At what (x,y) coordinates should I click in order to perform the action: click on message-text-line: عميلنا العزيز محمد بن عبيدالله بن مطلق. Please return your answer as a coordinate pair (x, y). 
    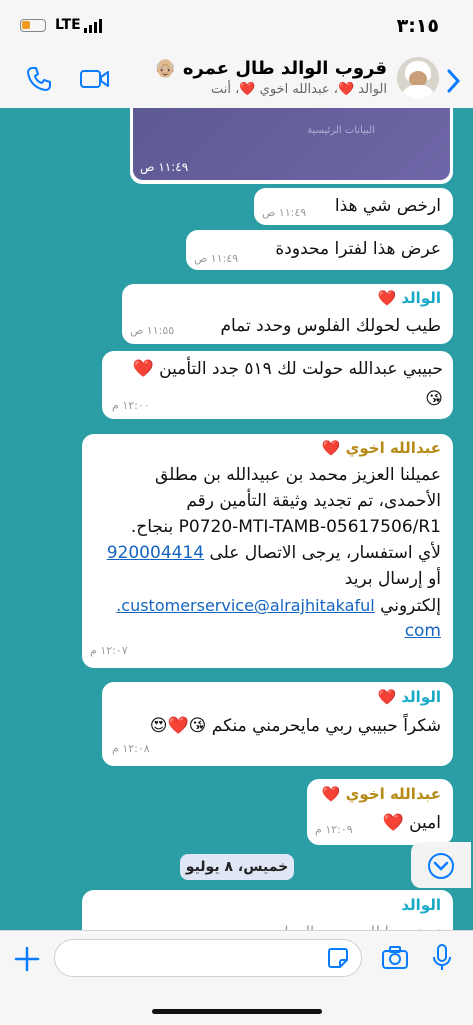
    Looking at the image, I should click on (297, 475).